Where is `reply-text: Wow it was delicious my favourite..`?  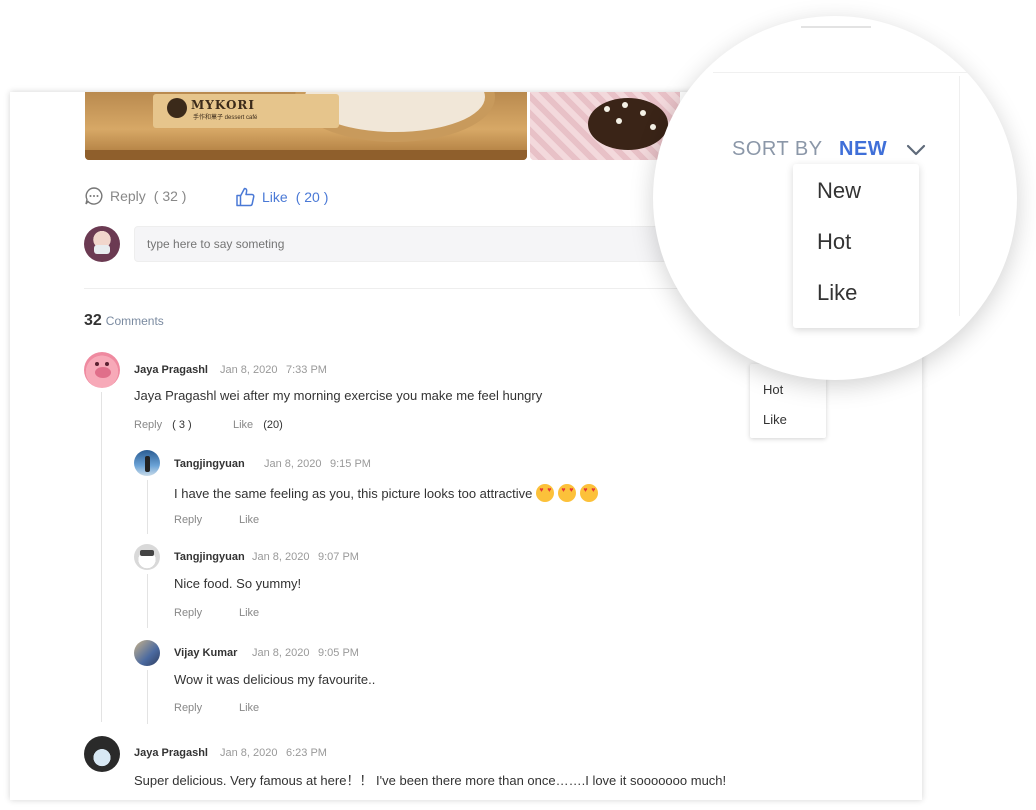
reply-text: Wow it was delicious my favourite.. is located at coordinates (275, 679).